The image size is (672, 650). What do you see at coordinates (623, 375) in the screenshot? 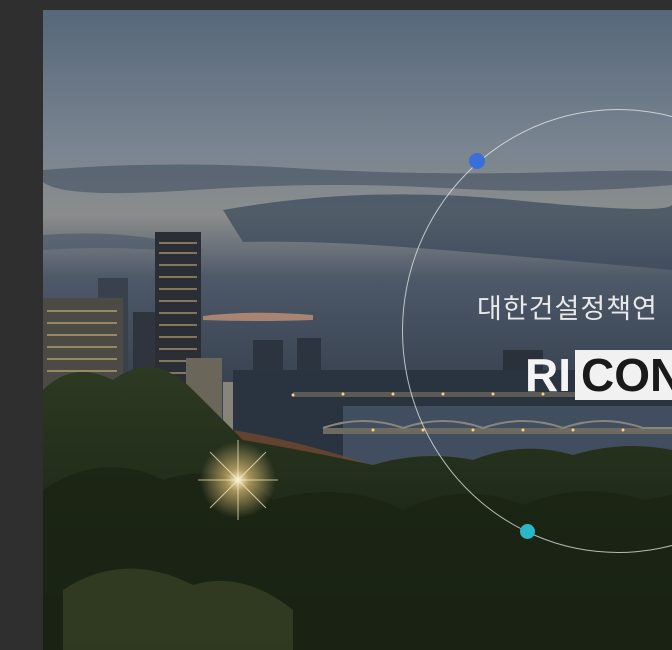
I see `brand-text-boxed: CON` at bounding box center [623, 375].